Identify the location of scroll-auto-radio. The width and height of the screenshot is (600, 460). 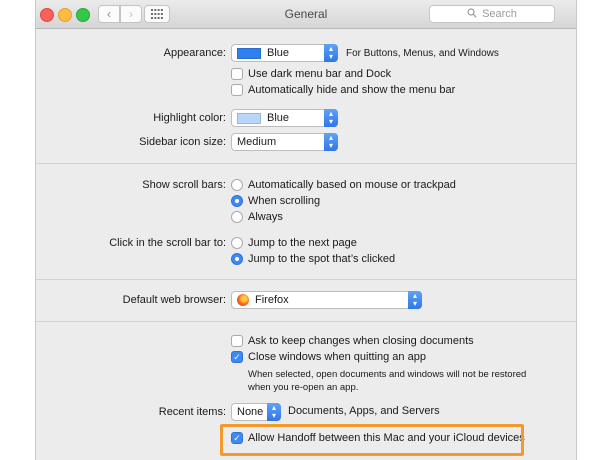
(237, 185).